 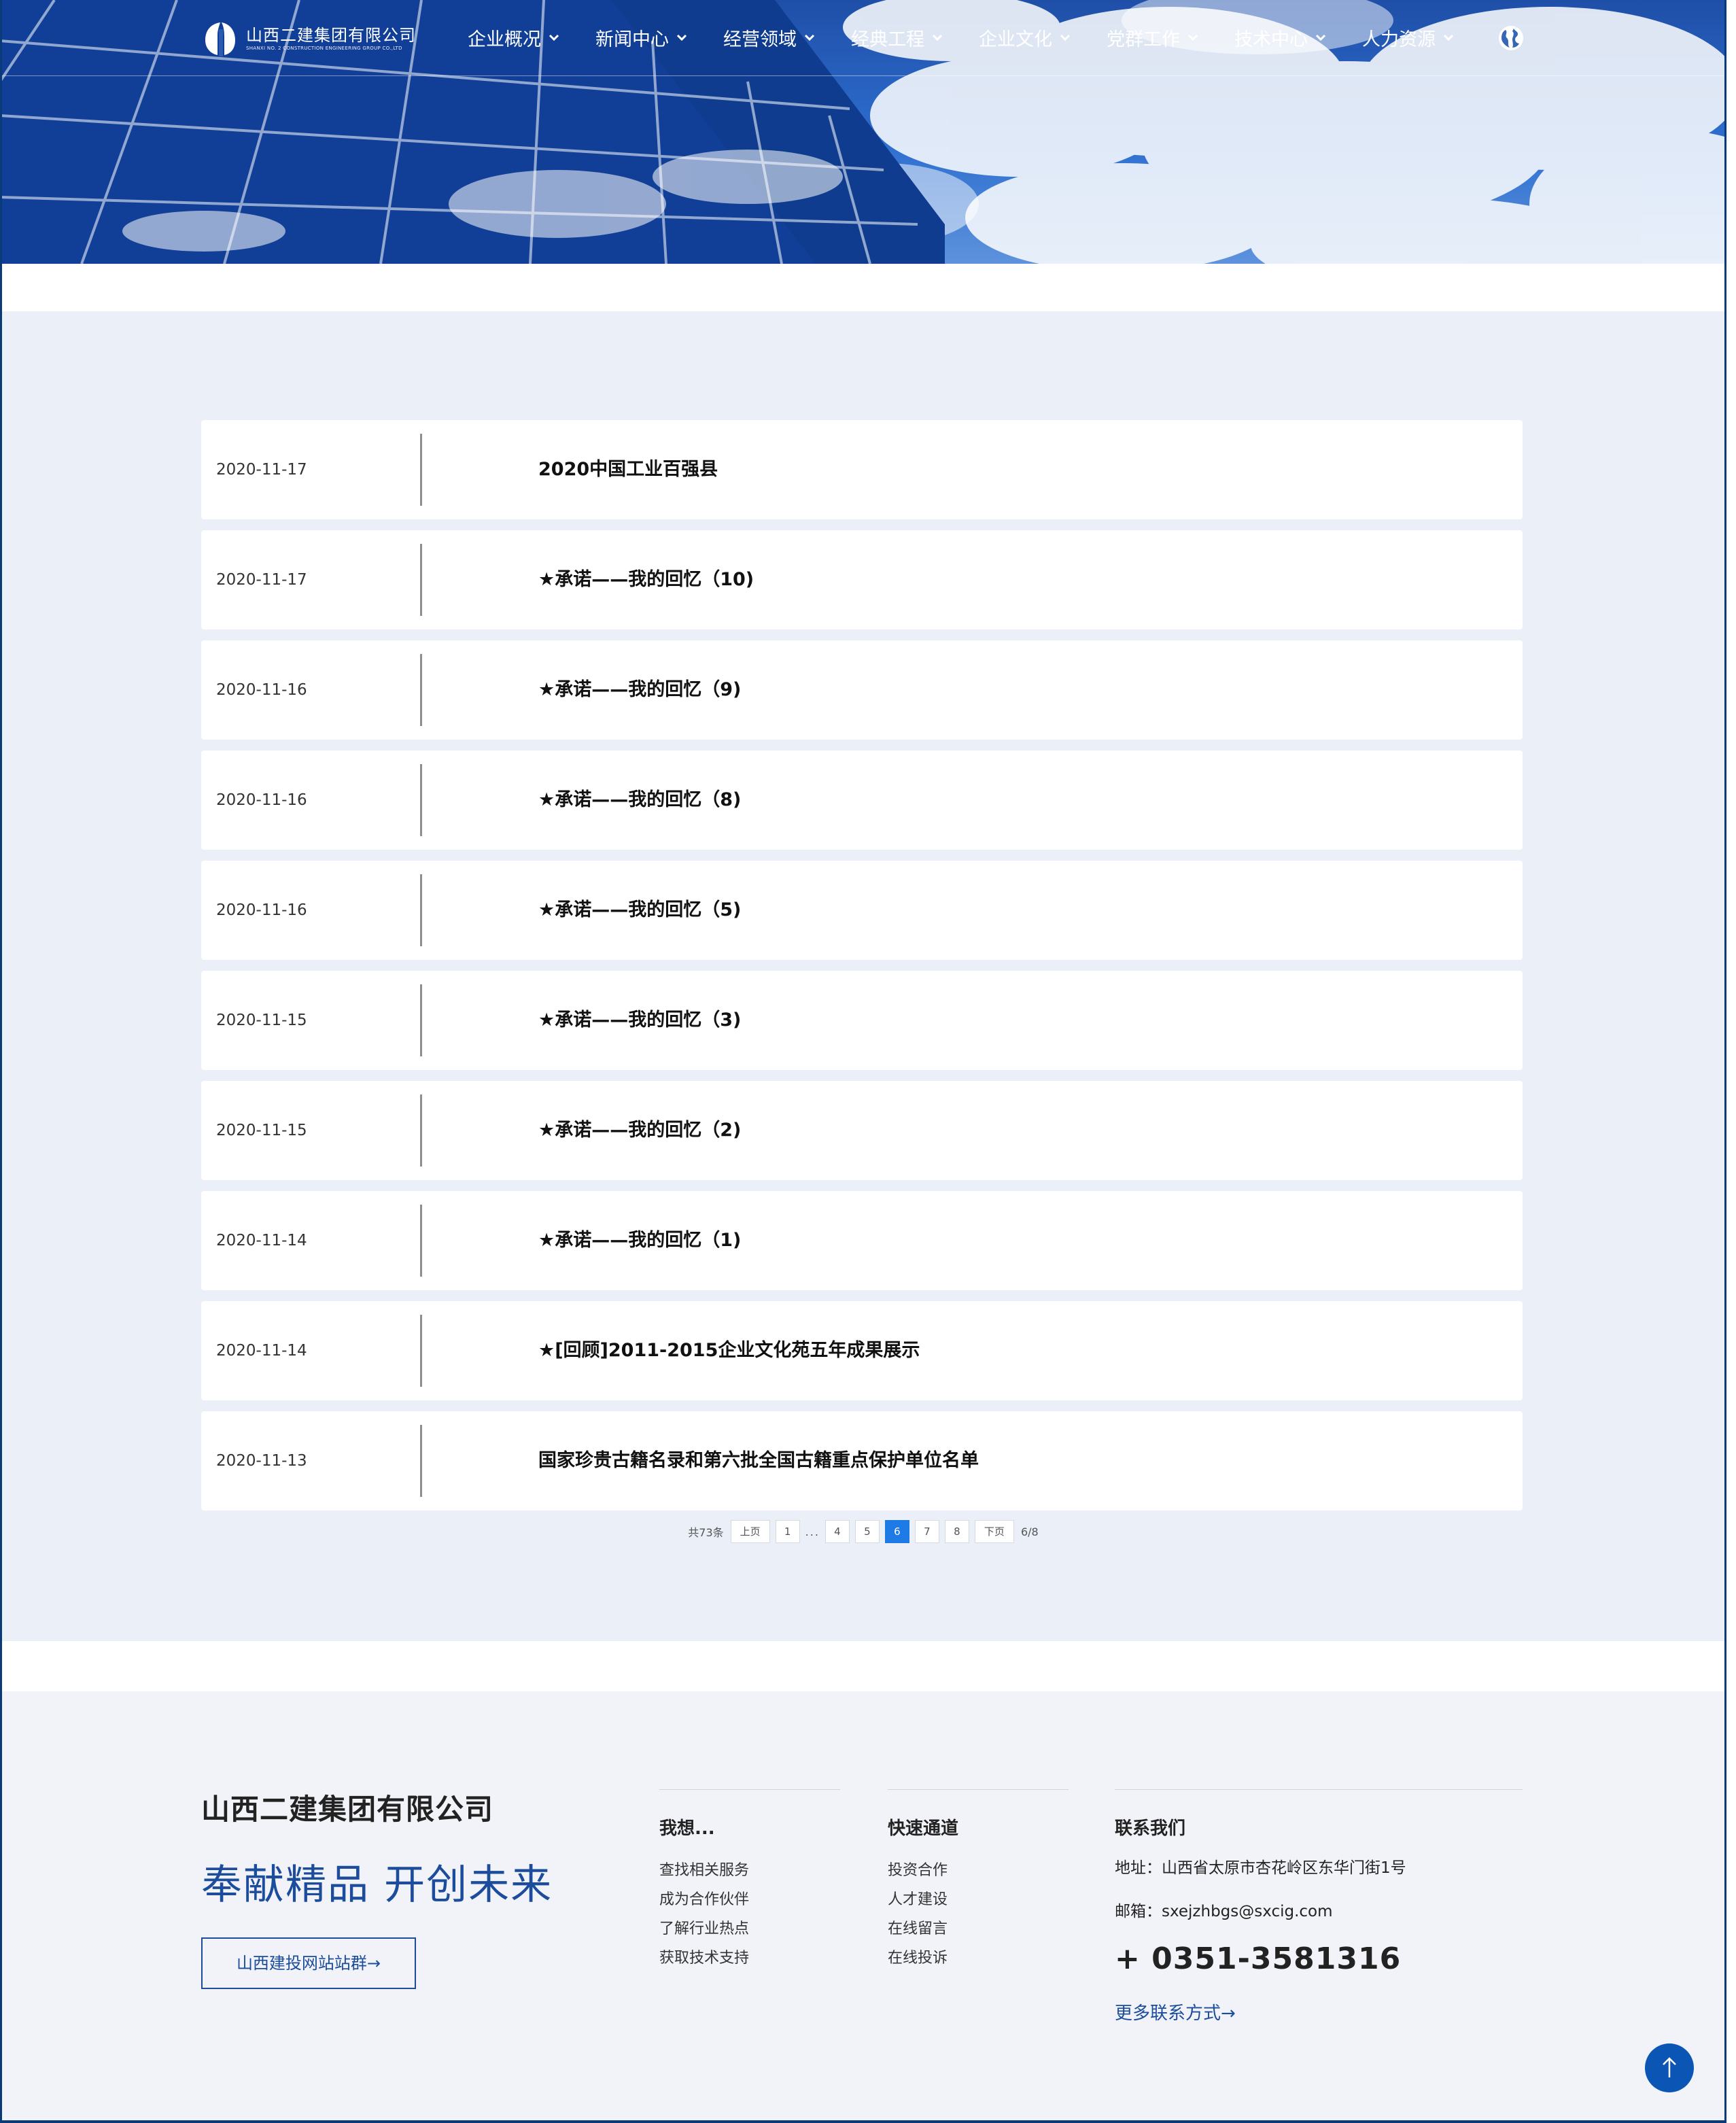 I want to click on footer-column-title: 快速通道, so click(x=923, y=1828).